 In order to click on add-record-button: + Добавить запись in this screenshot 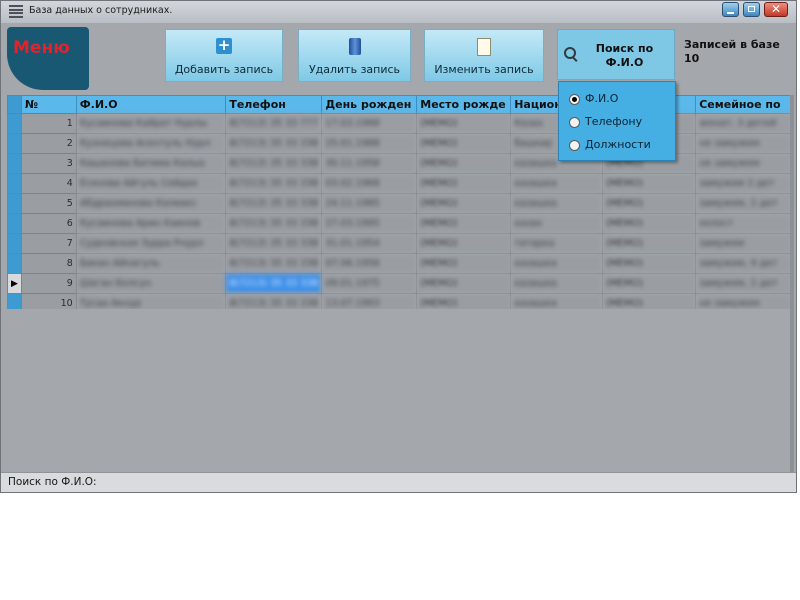, I will do `click(224, 55)`.